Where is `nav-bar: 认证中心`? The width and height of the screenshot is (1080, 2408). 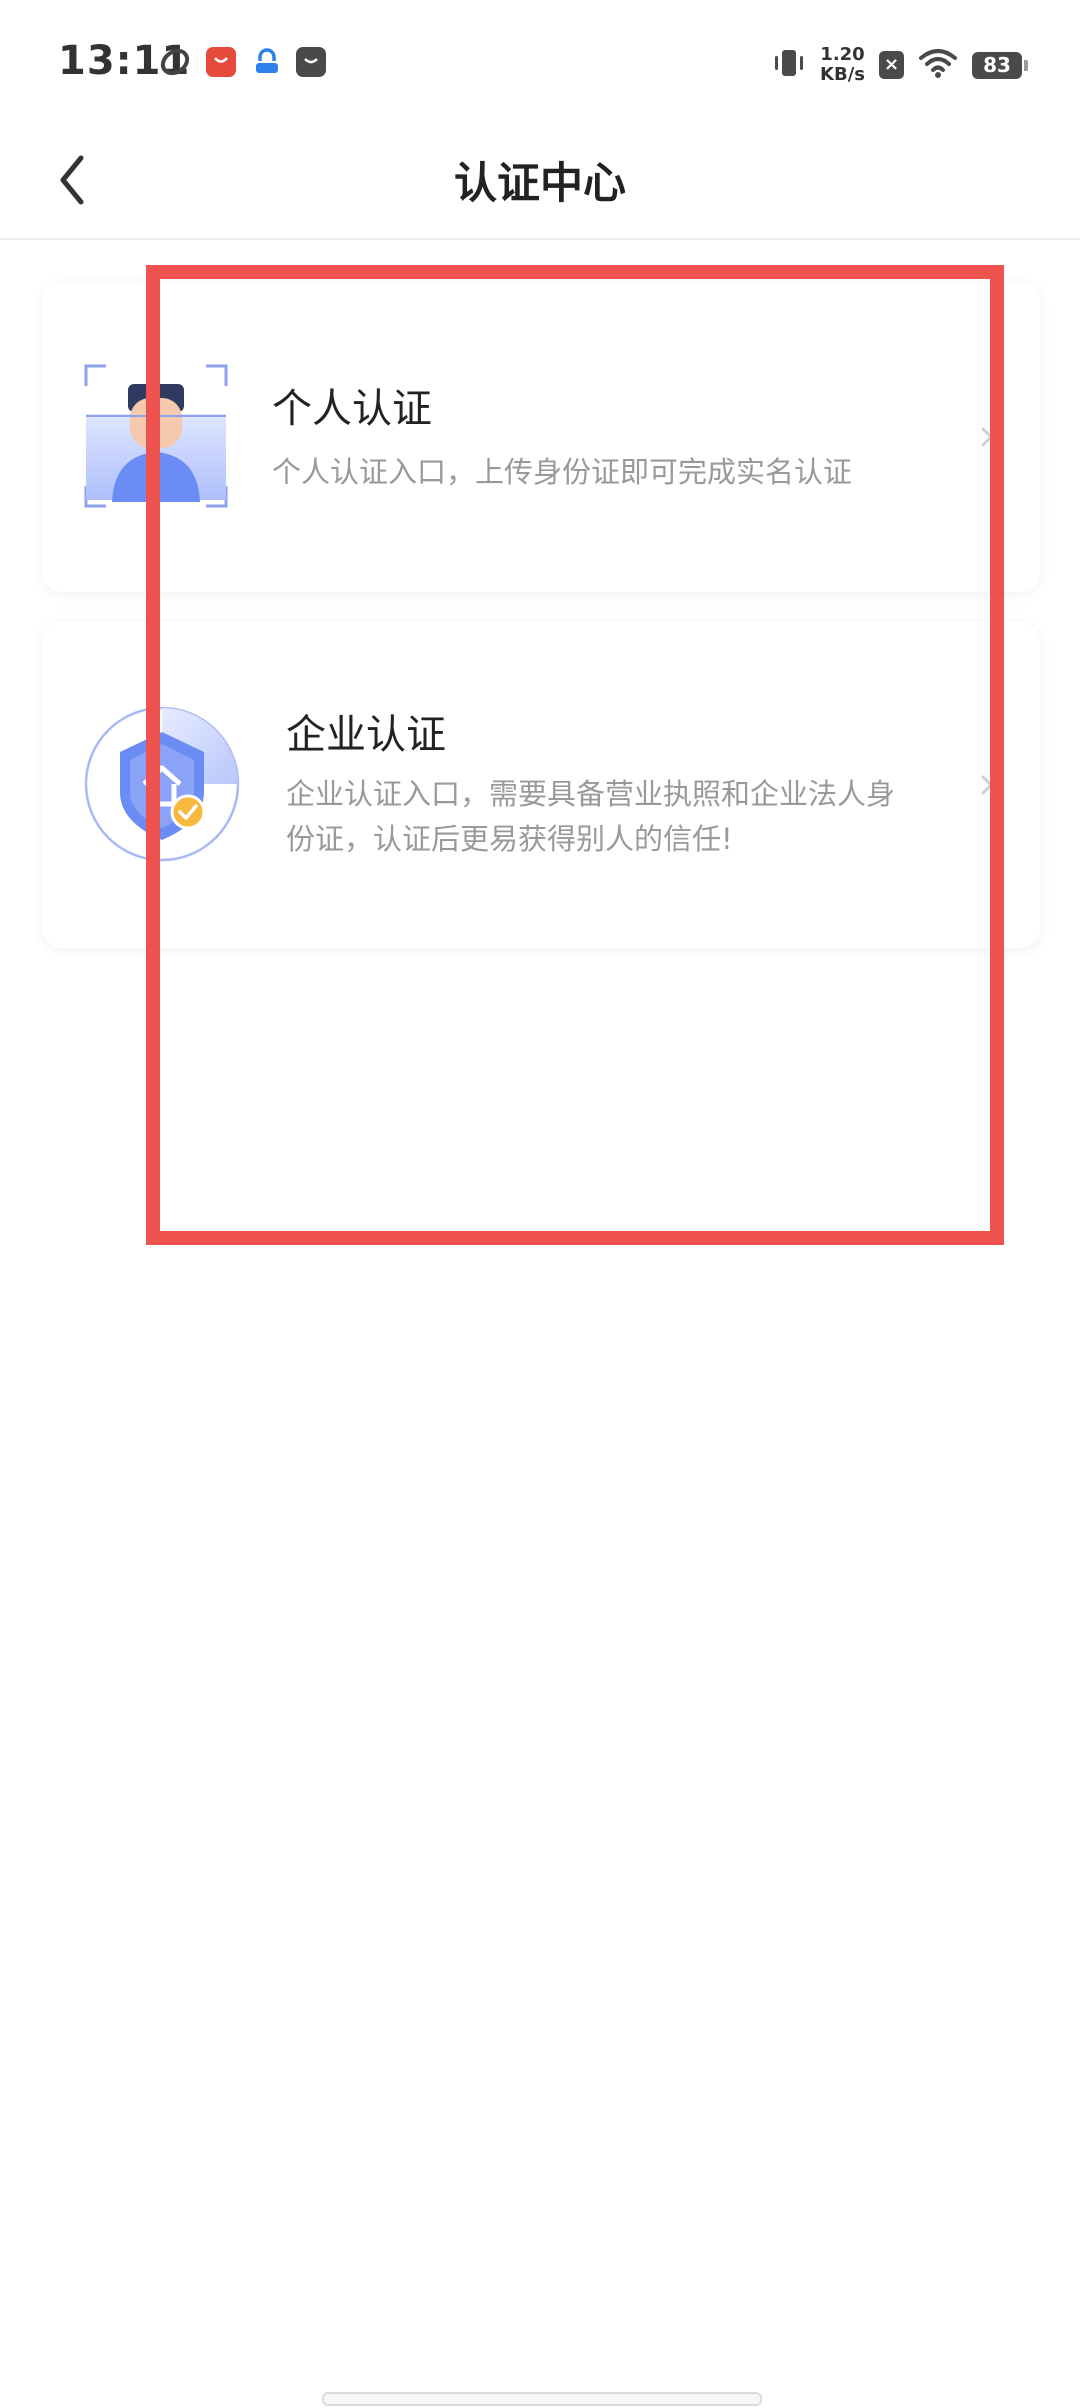 nav-bar: 认证中心 is located at coordinates (540, 182).